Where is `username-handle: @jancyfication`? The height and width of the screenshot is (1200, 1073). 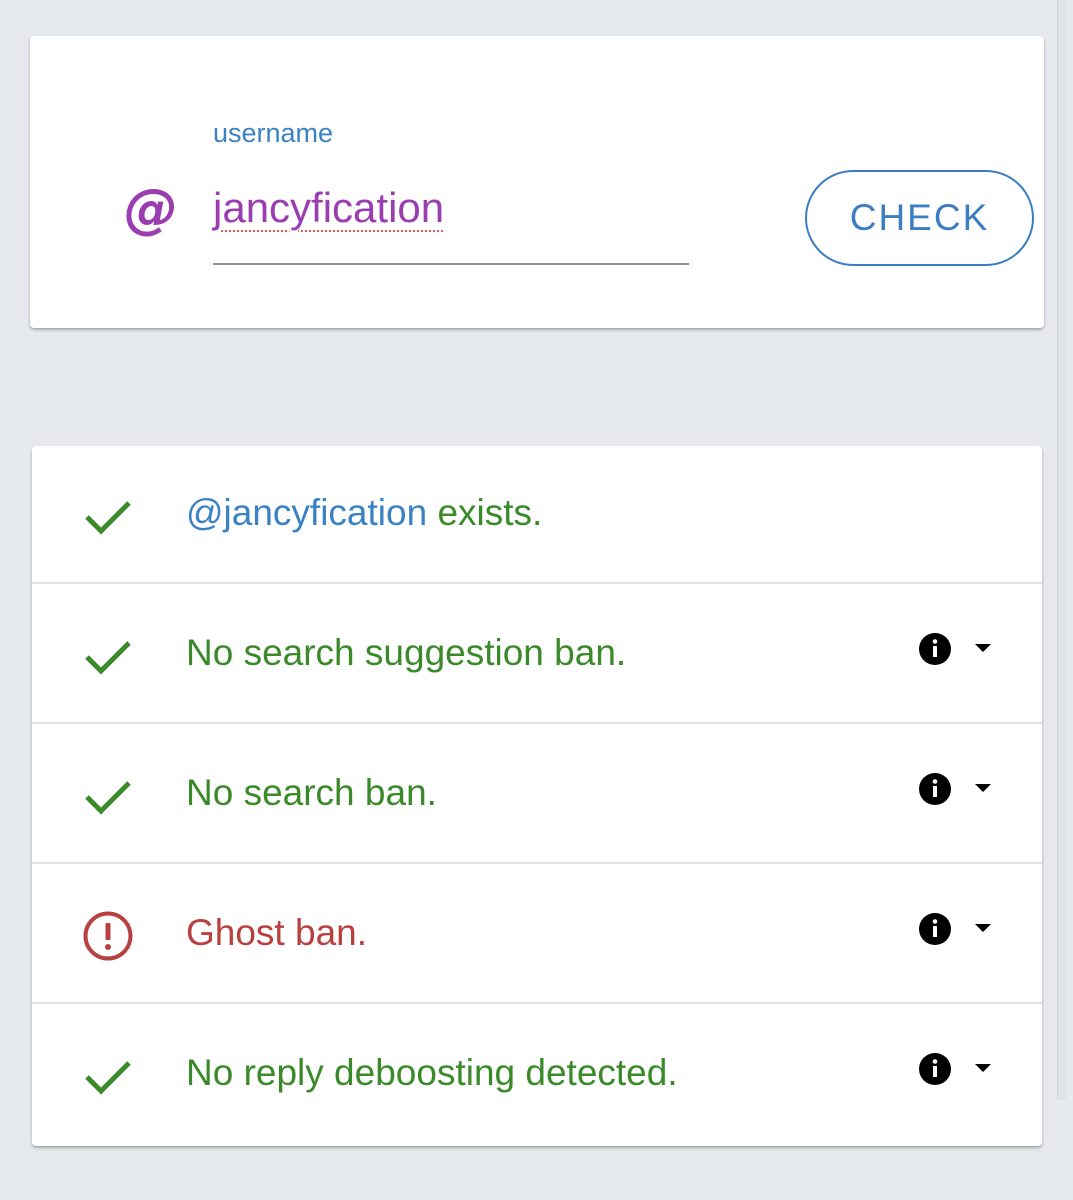 username-handle: @jancyfication is located at coordinates (307, 512).